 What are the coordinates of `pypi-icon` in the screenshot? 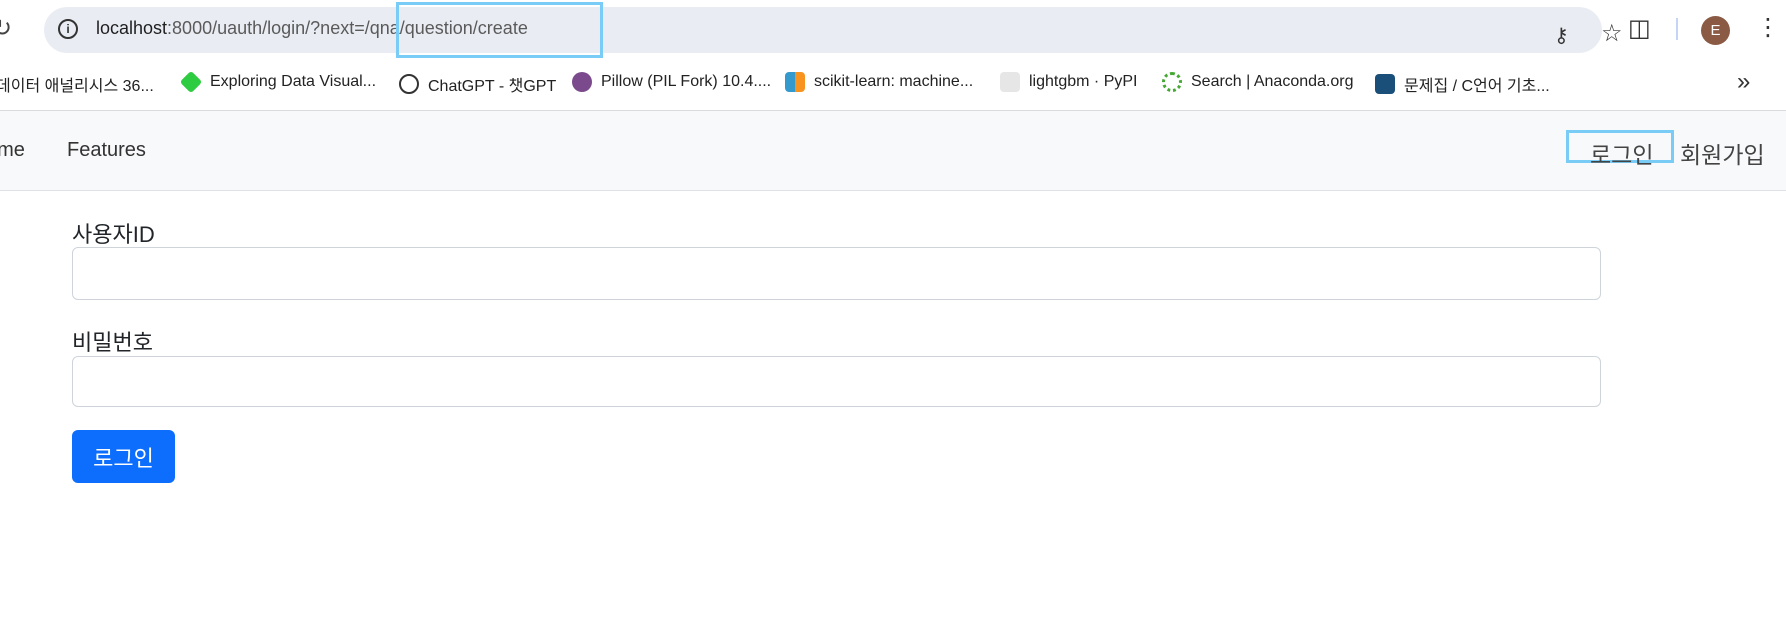 It's located at (1010, 82).